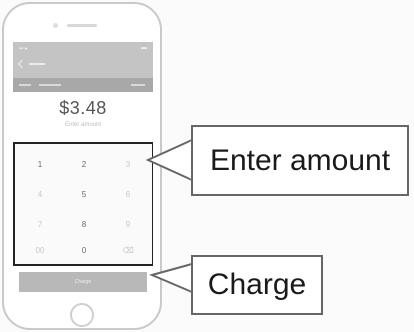 The height and width of the screenshot is (332, 414). What do you see at coordinates (83, 282) in the screenshot?
I see `charge-button: Charge` at bounding box center [83, 282].